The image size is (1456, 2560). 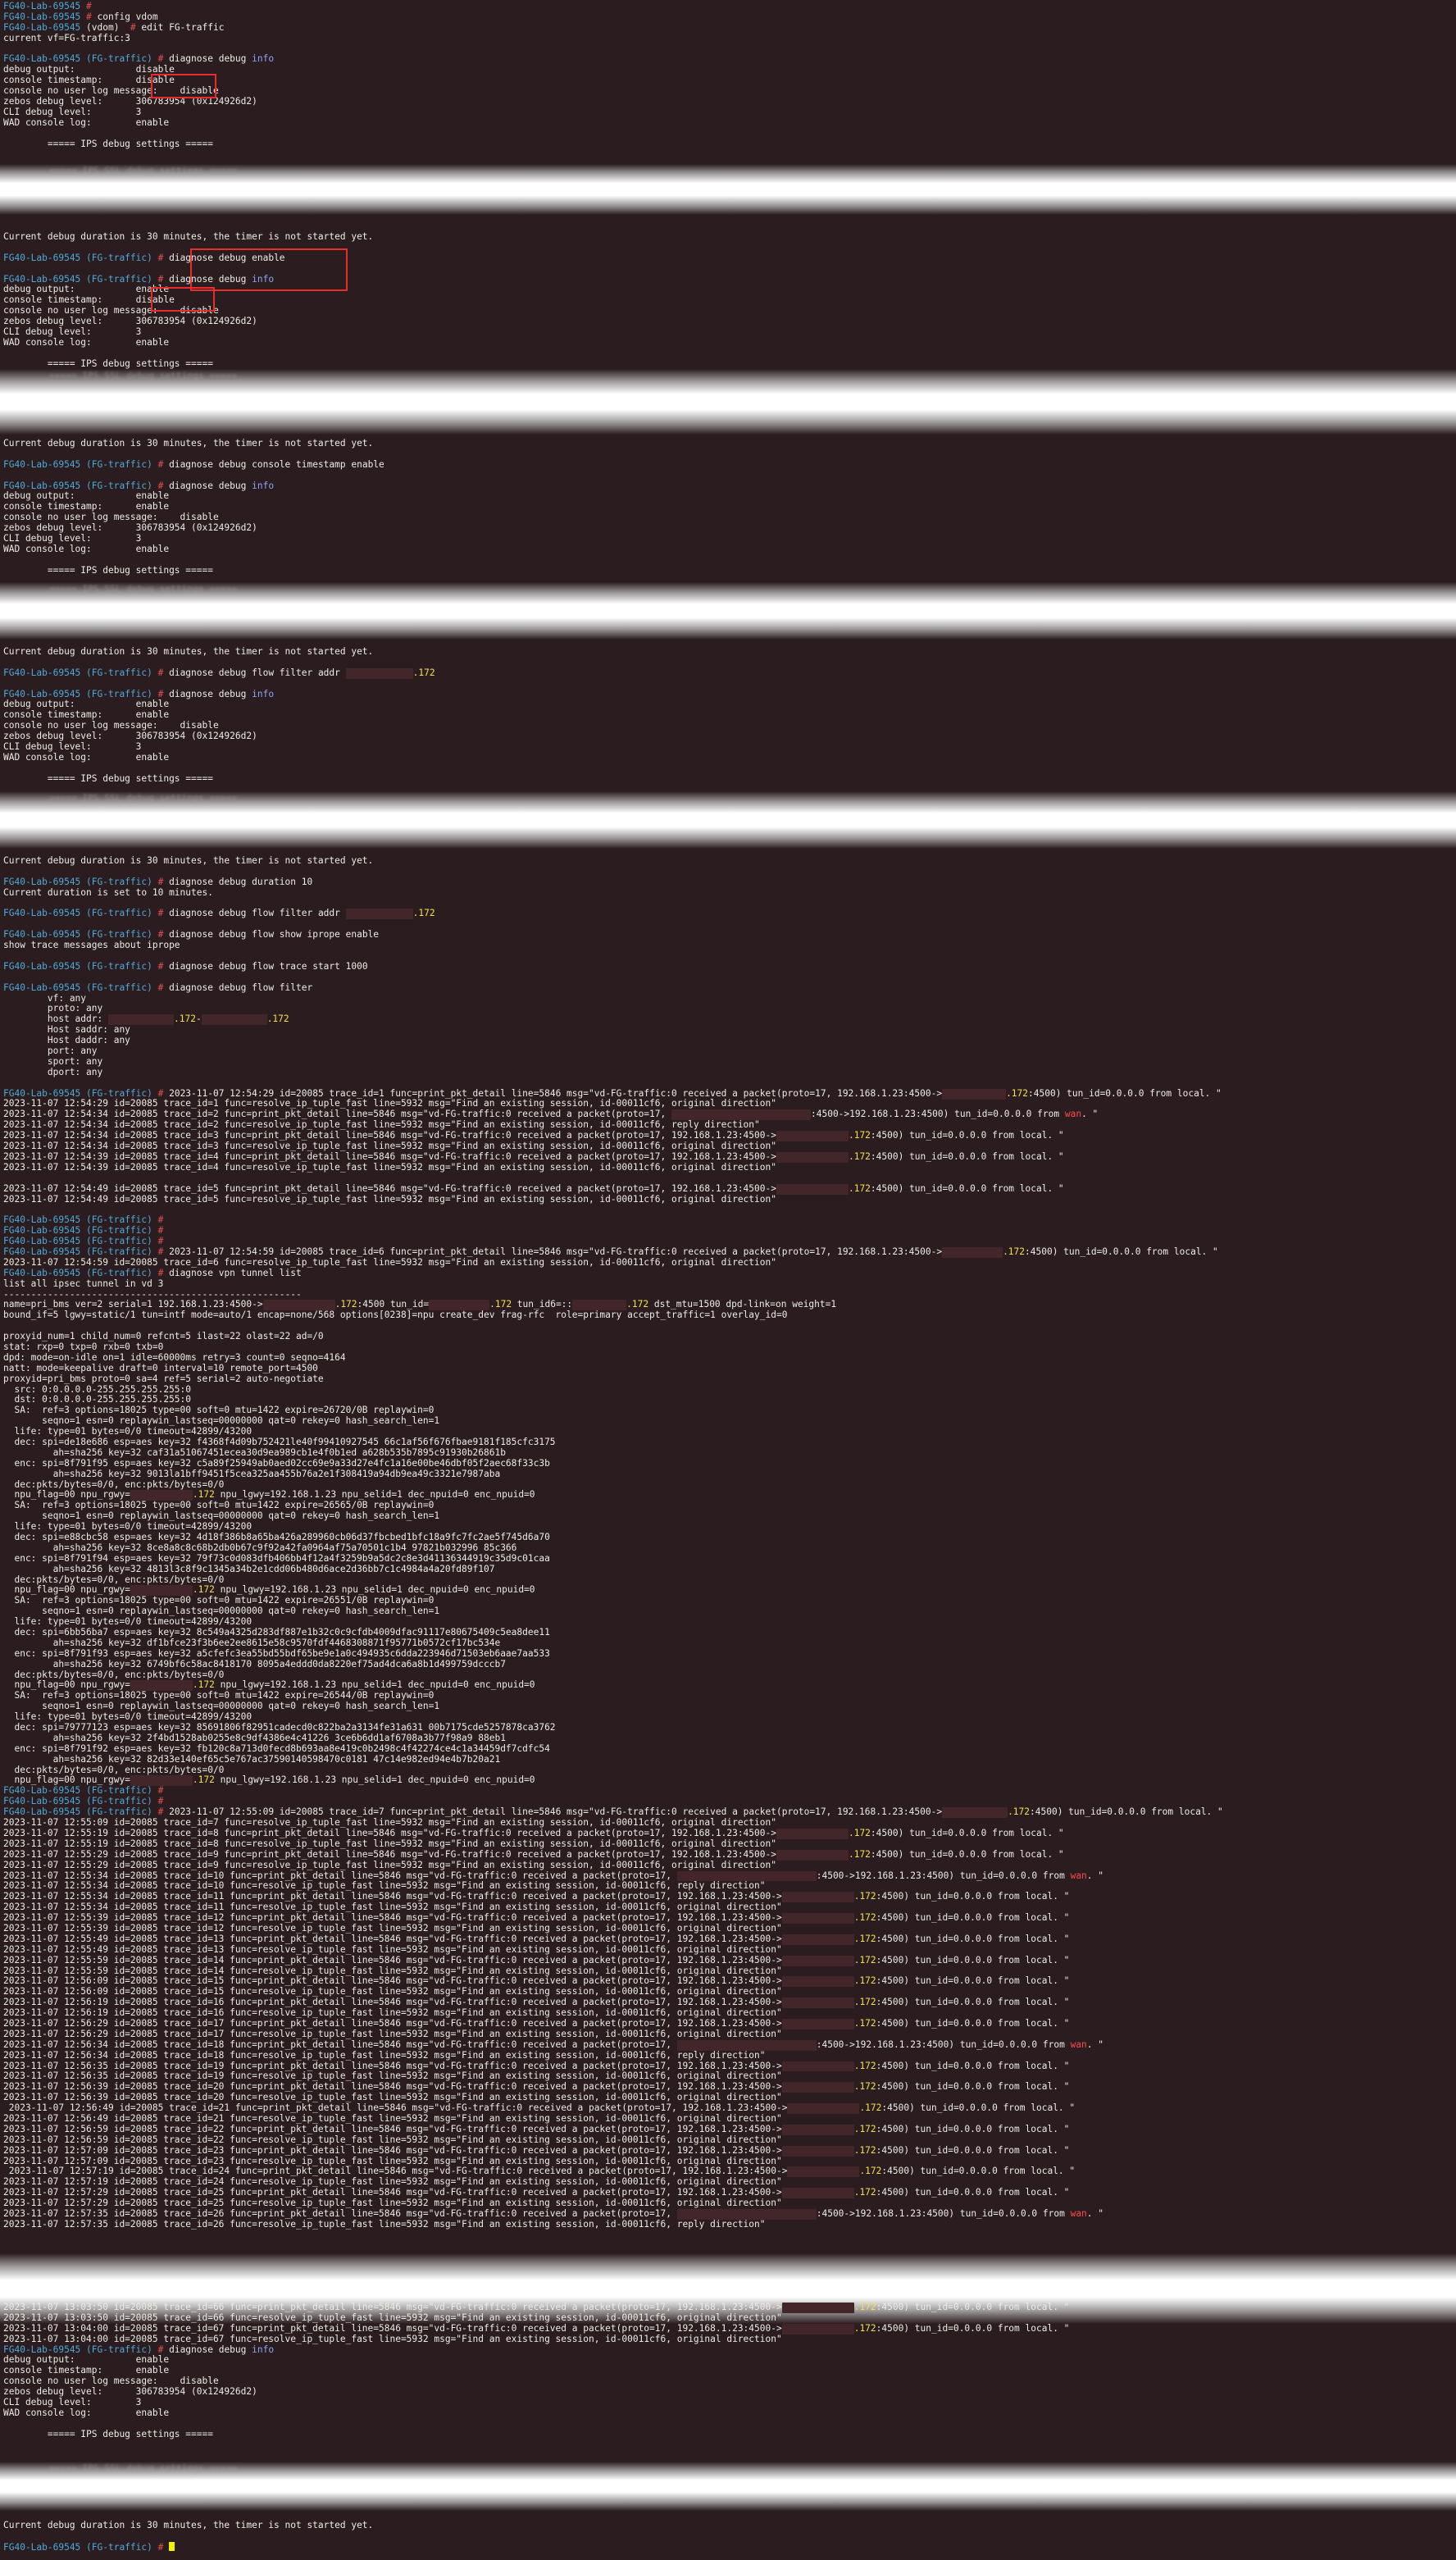 What do you see at coordinates (268, 966) in the screenshot?
I see `command-text: diagnose debug flow trace start 1000` at bounding box center [268, 966].